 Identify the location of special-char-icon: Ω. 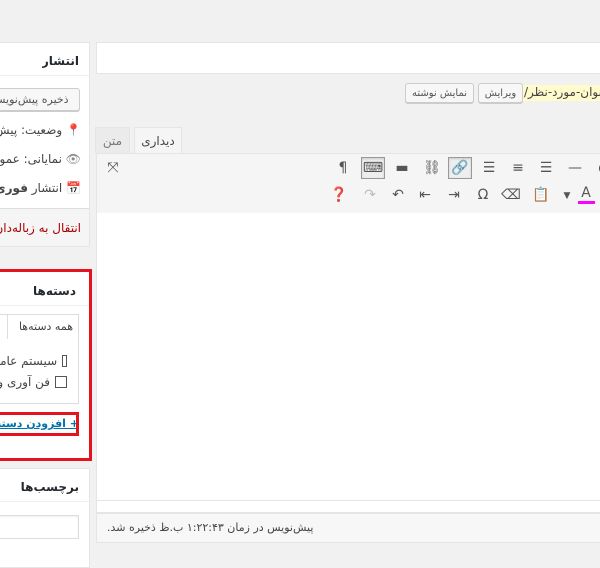
(483, 195).